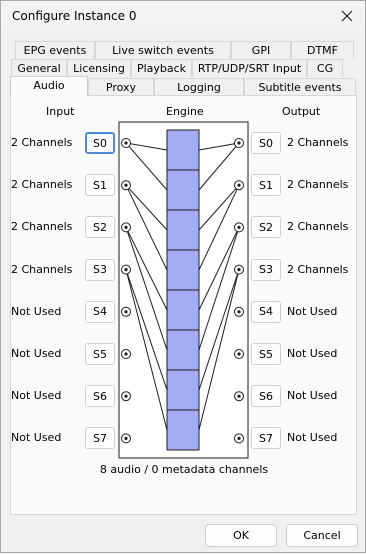 Image resolution: width=366 pixels, height=554 pixels. Describe the element at coordinates (241, 535) in the screenshot. I see `ok-button: OK` at that location.